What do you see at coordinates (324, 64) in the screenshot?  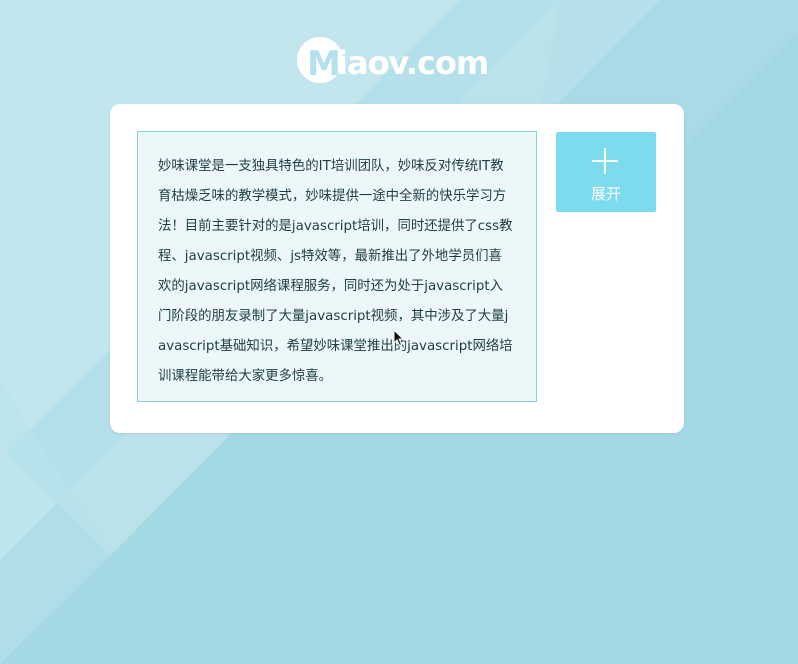 I see `logo-mark-letter: M` at bounding box center [324, 64].